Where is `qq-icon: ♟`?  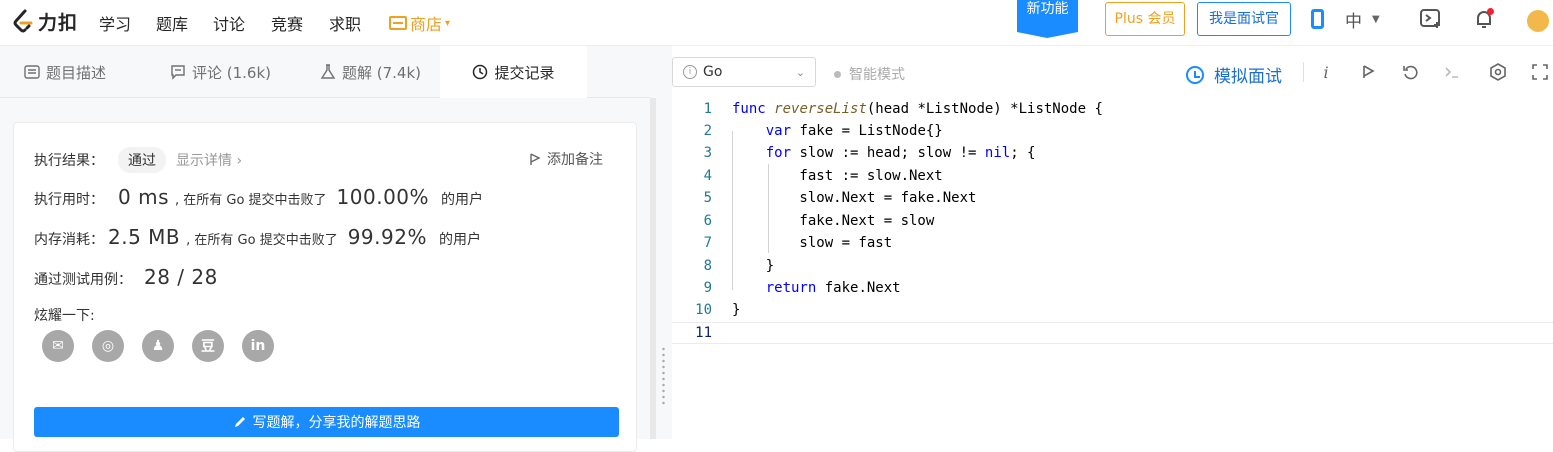
qq-icon: ♟ is located at coordinates (158, 346).